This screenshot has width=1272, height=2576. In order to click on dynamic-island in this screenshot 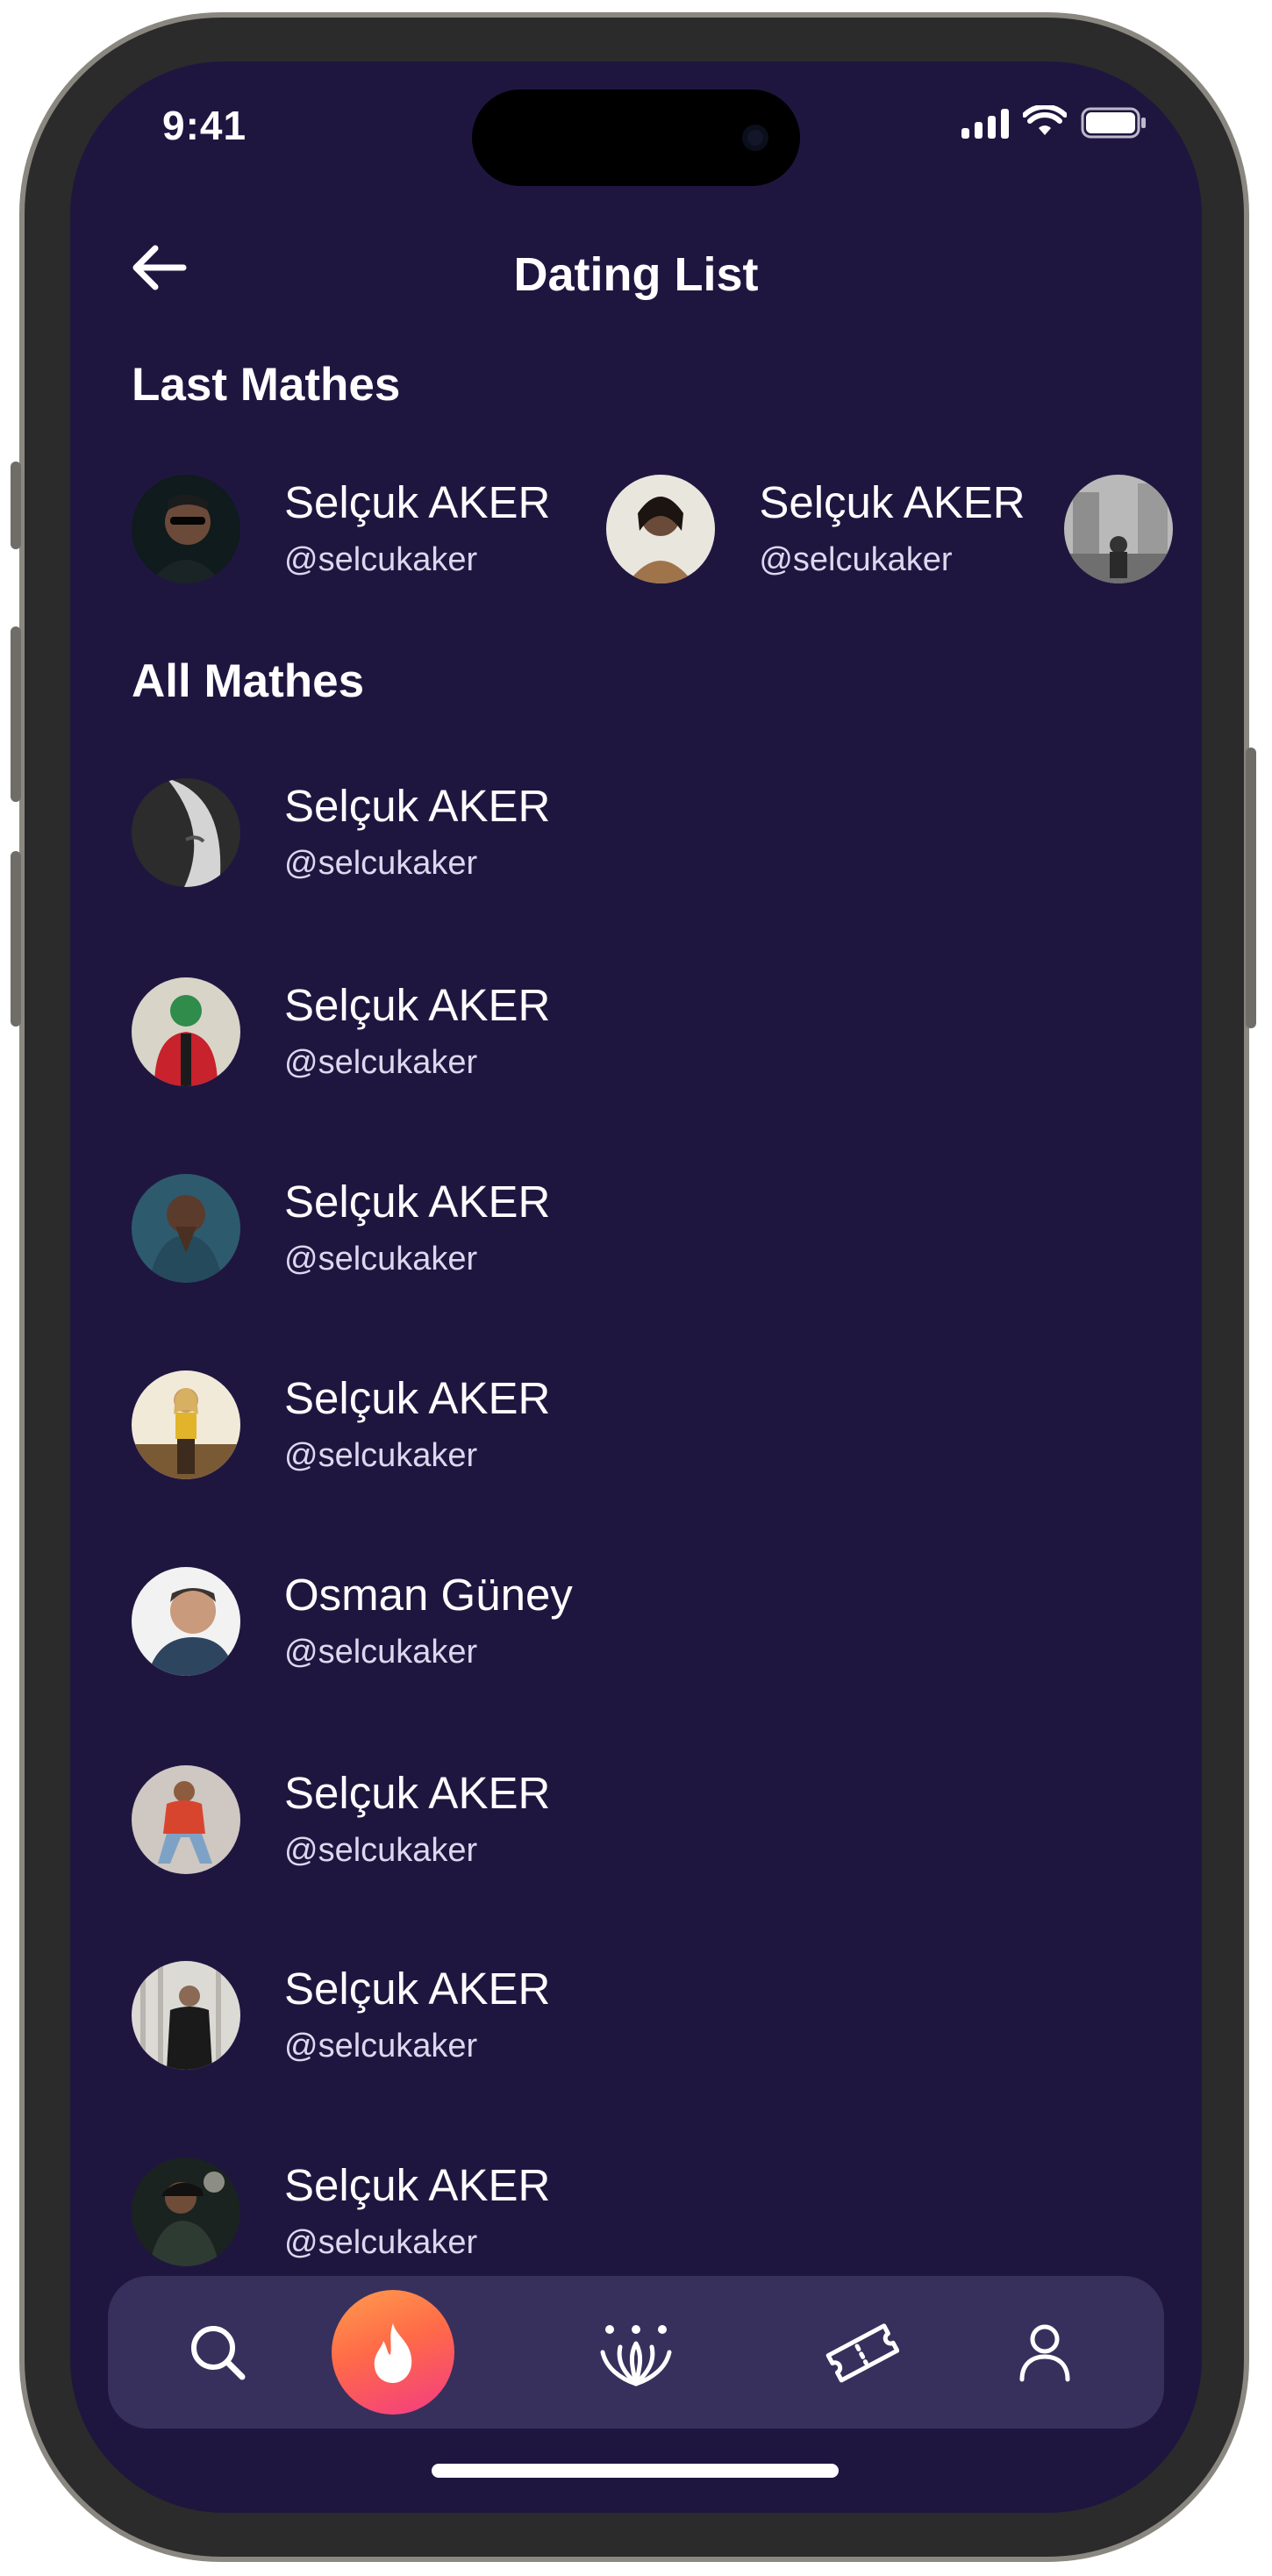, I will do `click(636, 137)`.